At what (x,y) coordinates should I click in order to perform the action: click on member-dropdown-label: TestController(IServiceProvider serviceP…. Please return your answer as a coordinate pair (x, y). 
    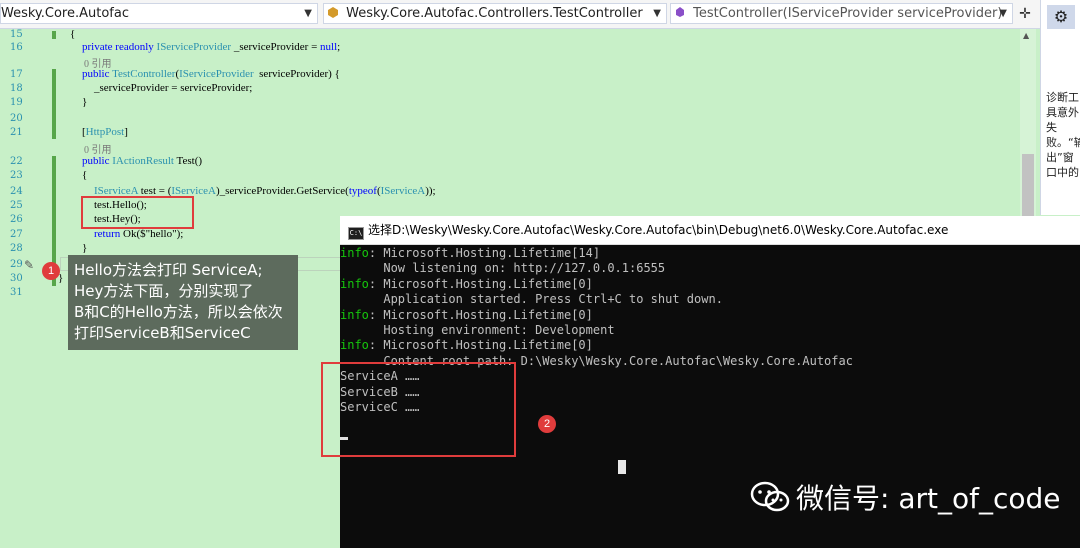
    Looking at the image, I should click on (848, 13).